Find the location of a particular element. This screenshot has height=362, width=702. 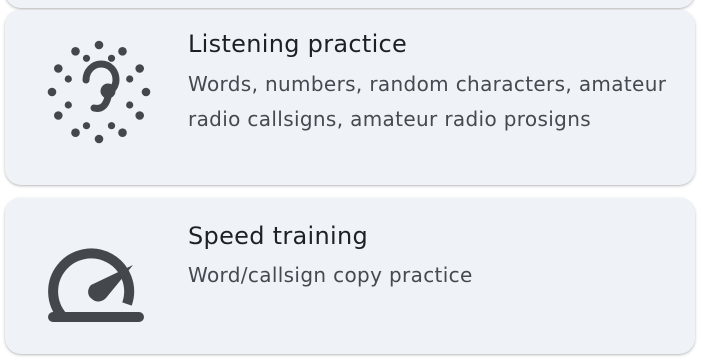

previous-card-bottom-edge is located at coordinates (350, 4).